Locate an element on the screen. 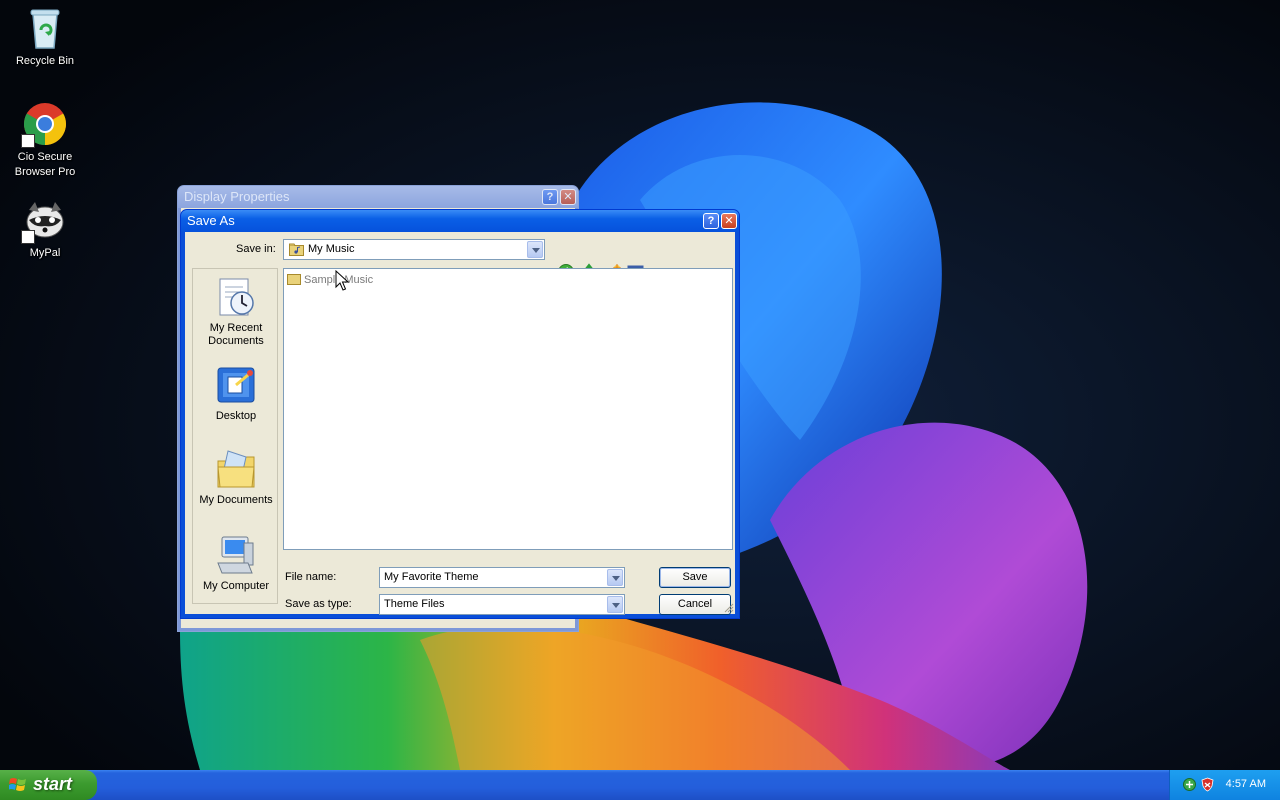 Image resolution: width=1280 pixels, height=800 pixels. resize-grip-icon is located at coordinates (729, 608).